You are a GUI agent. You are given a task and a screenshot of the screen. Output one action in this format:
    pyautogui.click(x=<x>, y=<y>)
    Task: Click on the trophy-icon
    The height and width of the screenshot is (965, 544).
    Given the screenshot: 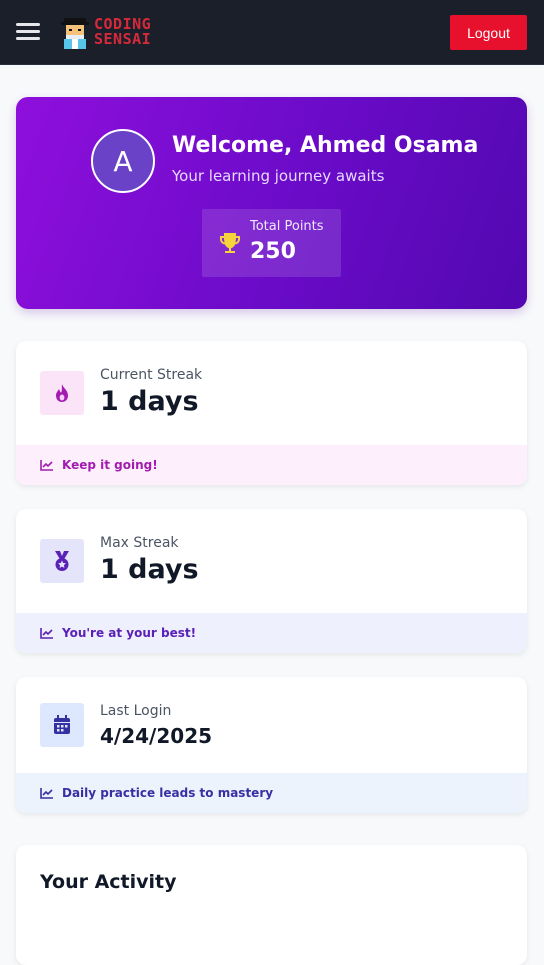 What is the action you would take?
    pyautogui.click(x=230, y=243)
    